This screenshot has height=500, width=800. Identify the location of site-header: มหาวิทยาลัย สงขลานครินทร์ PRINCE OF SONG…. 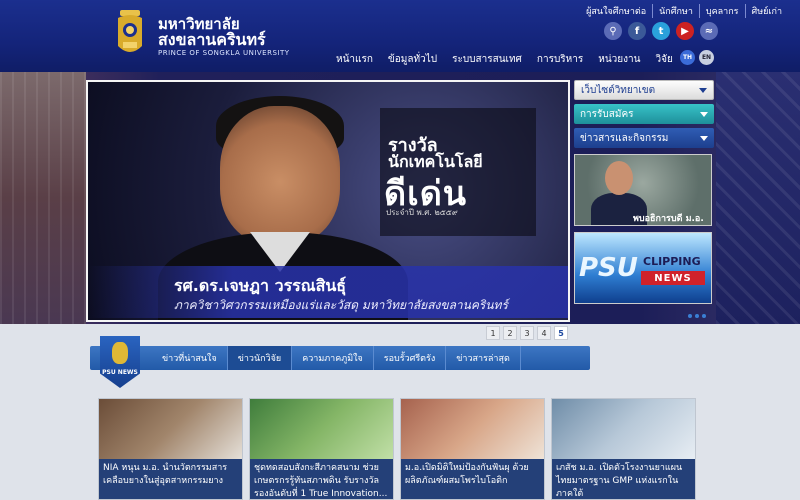
(400, 36).